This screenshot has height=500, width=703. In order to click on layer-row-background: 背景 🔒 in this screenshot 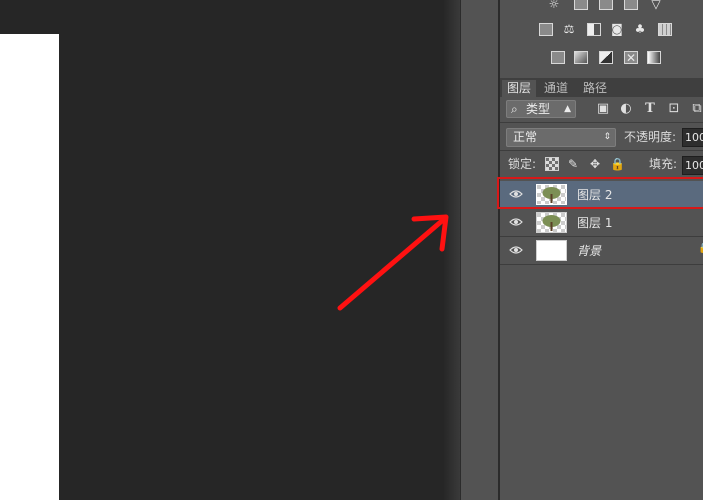, I will do `click(601, 251)`.